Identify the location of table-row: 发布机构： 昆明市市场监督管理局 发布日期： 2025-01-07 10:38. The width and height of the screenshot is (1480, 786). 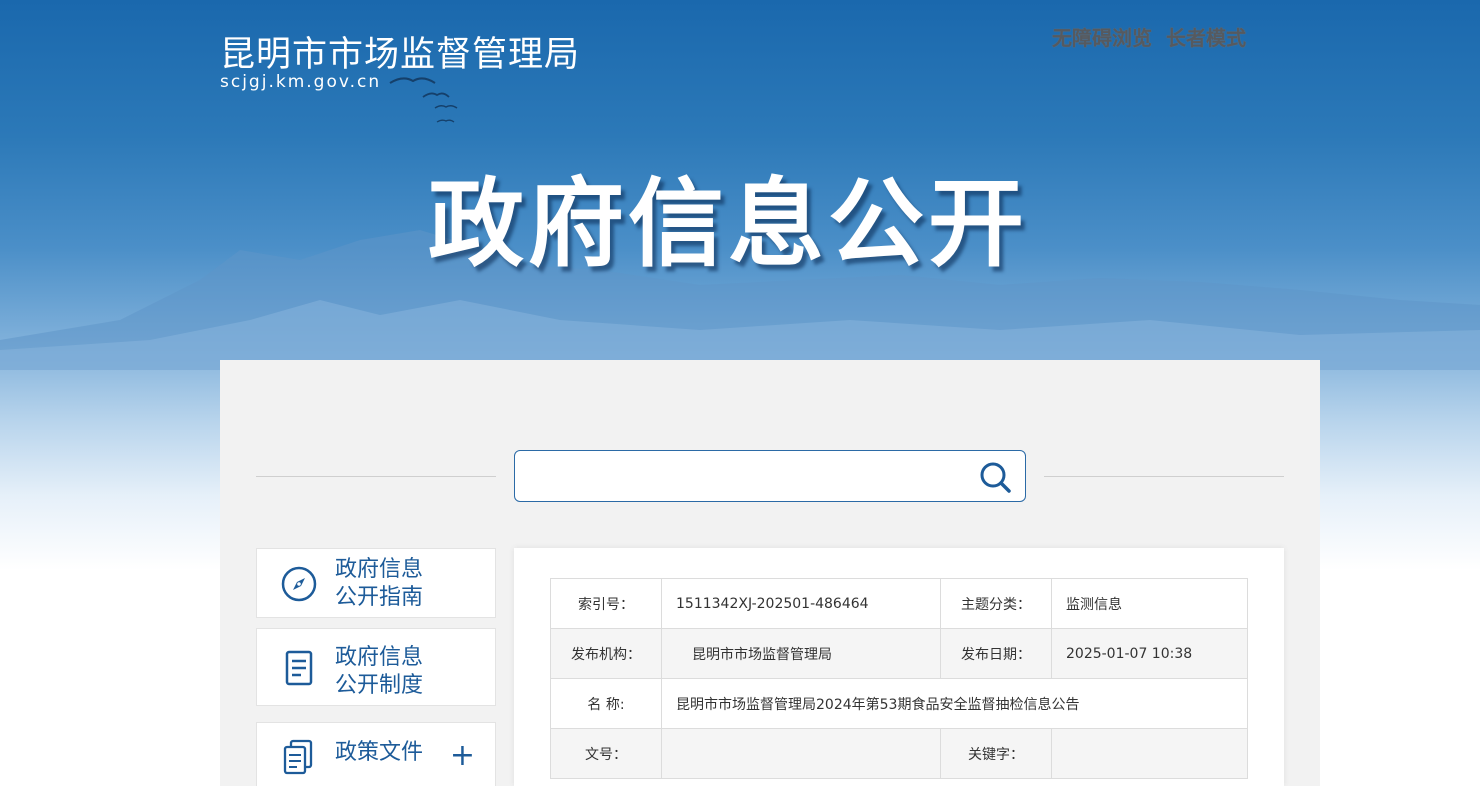
(899, 653).